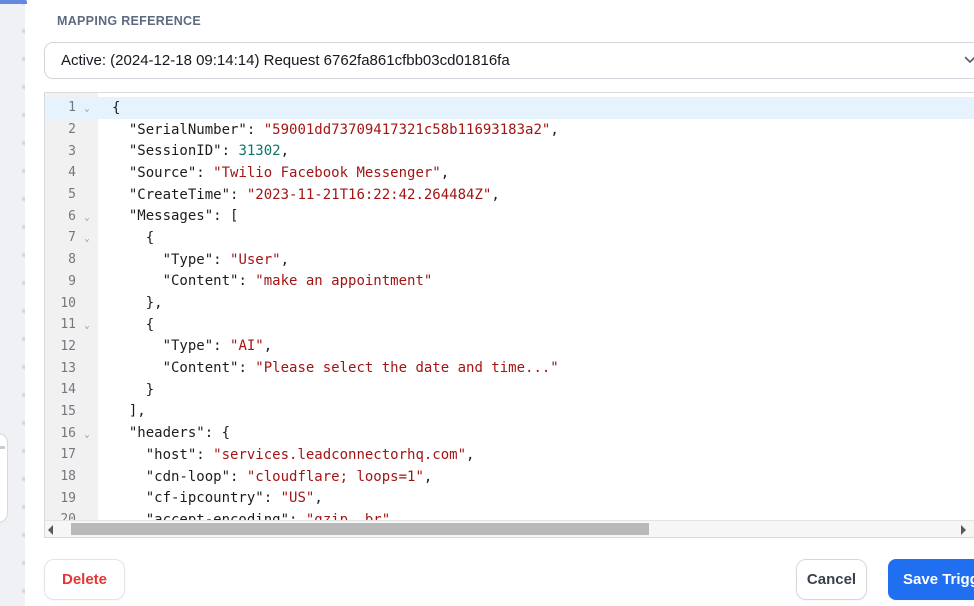 Image resolution: width=974 pixels, height=606 pixels. Describe the element at coordinates (68, 390) in the screenshot. I see `line-number: 14` at that location.